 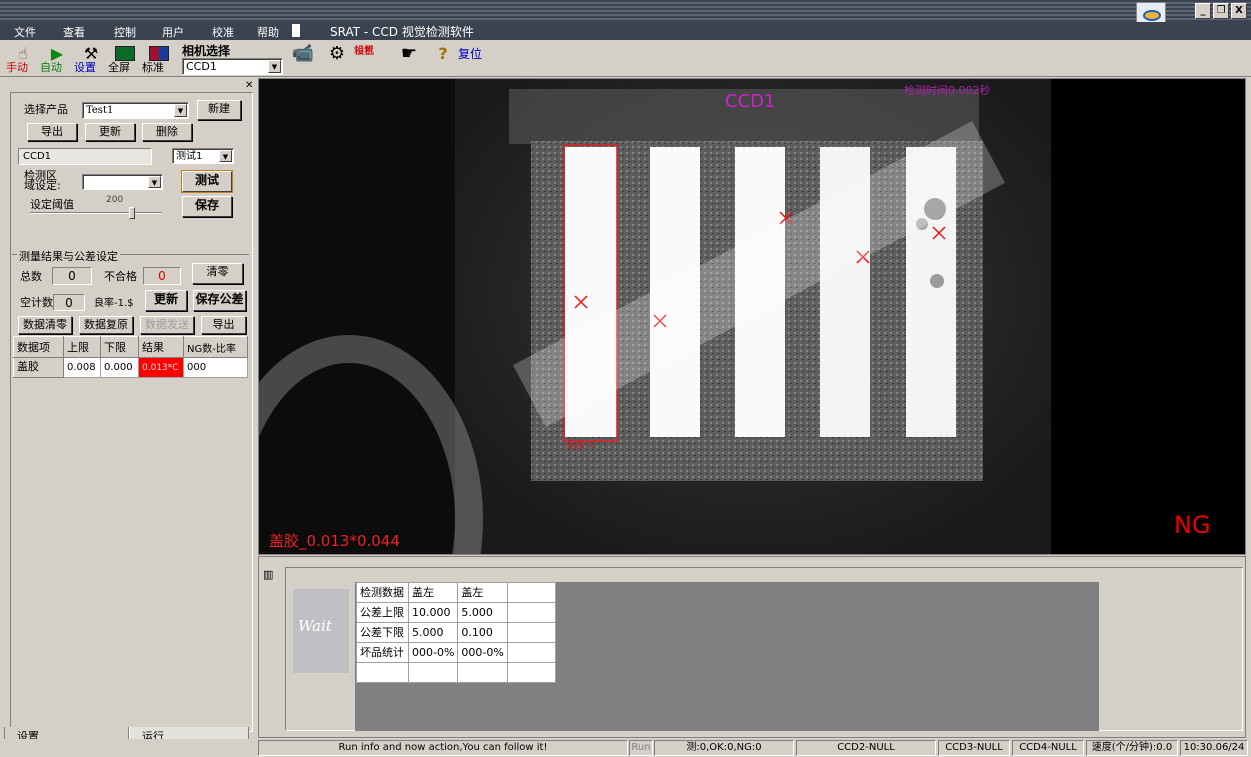 What do you see at coordinates (115, 200) in the screenshot?
I see `threshold-value: 200` at bounding box center [115, 200].